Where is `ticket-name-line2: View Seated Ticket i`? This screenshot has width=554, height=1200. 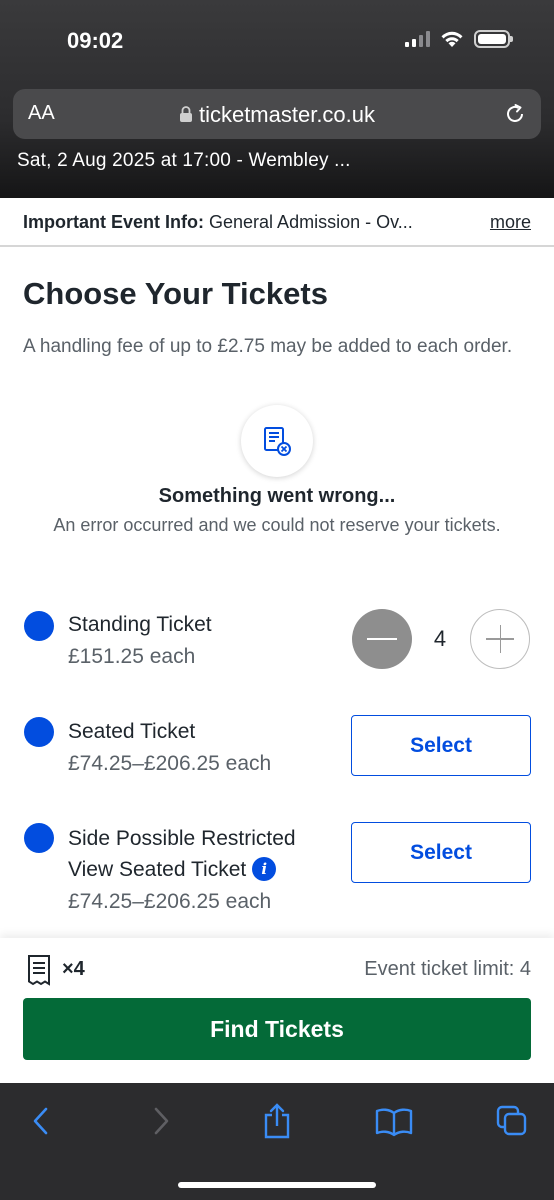 ticket-name-line2: View Seated Ticket i is located at coordinates (172, 869).